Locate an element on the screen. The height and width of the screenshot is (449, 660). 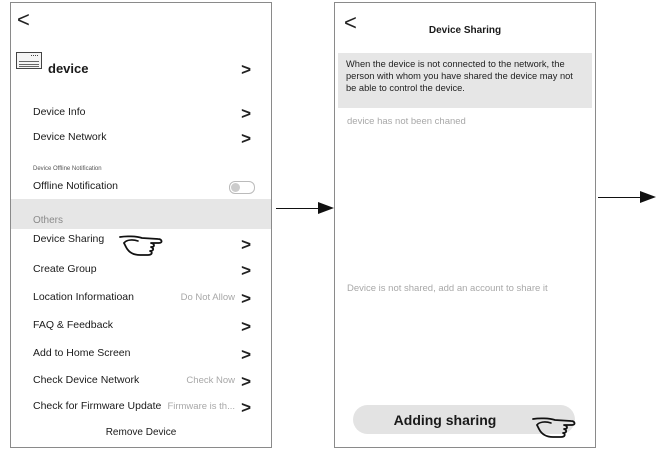
row-label: Device Info is located at coordinates (59, 112).